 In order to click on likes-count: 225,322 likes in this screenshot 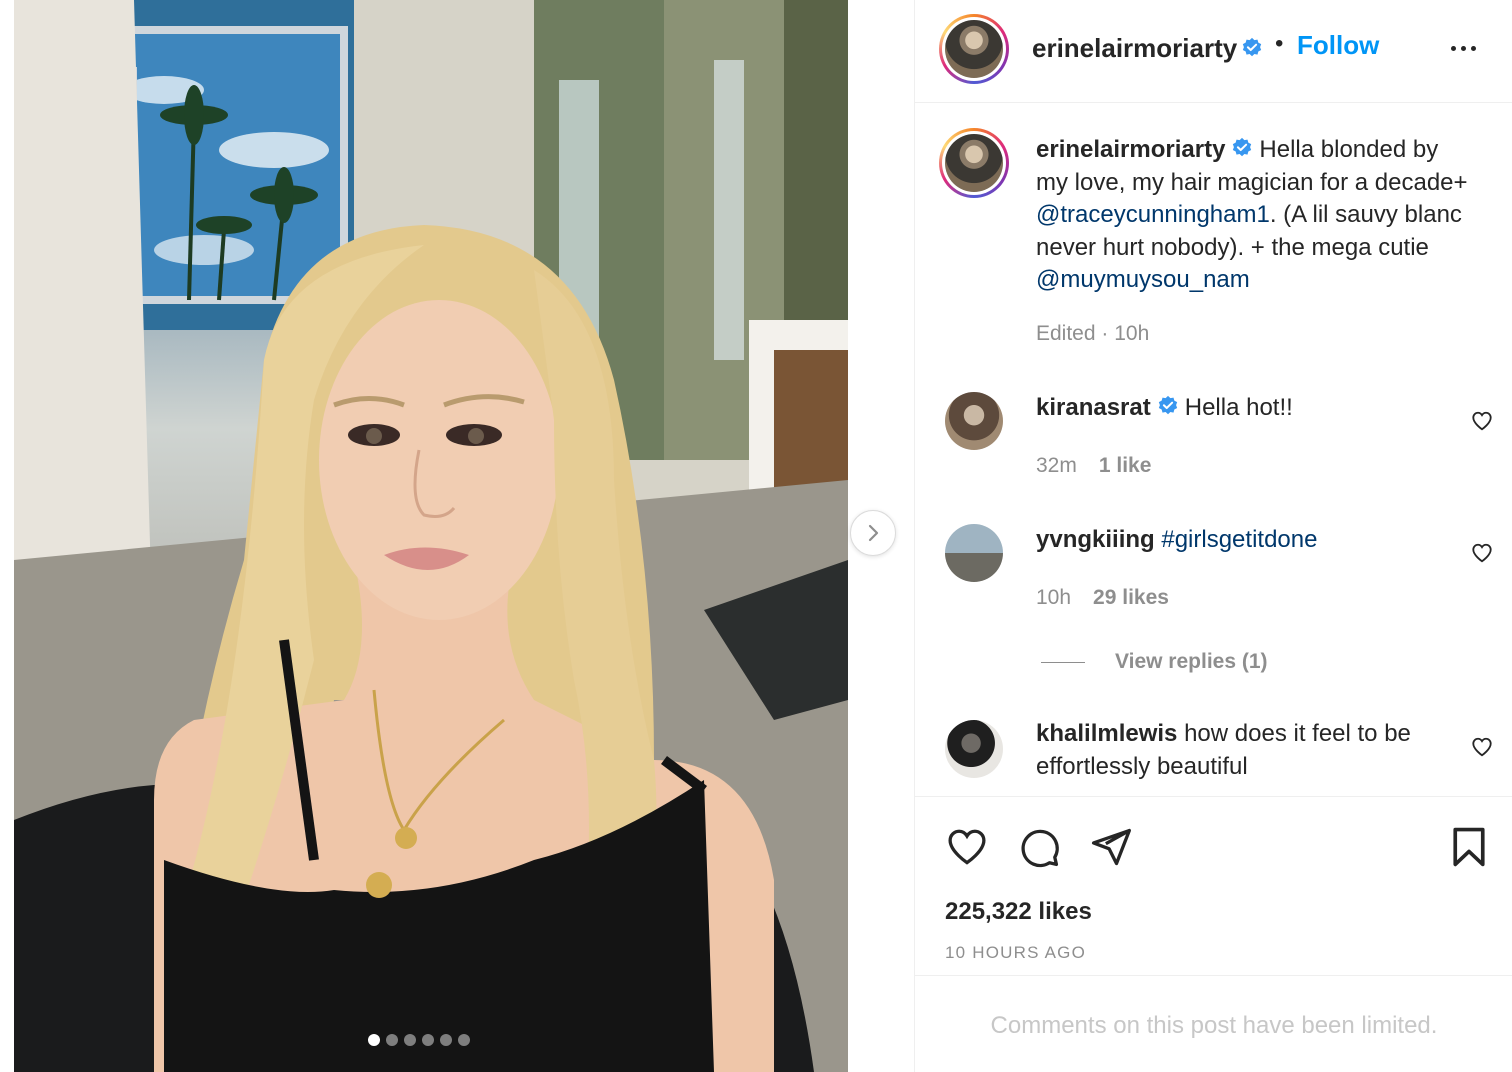, I will do `click(1018, 912)`.